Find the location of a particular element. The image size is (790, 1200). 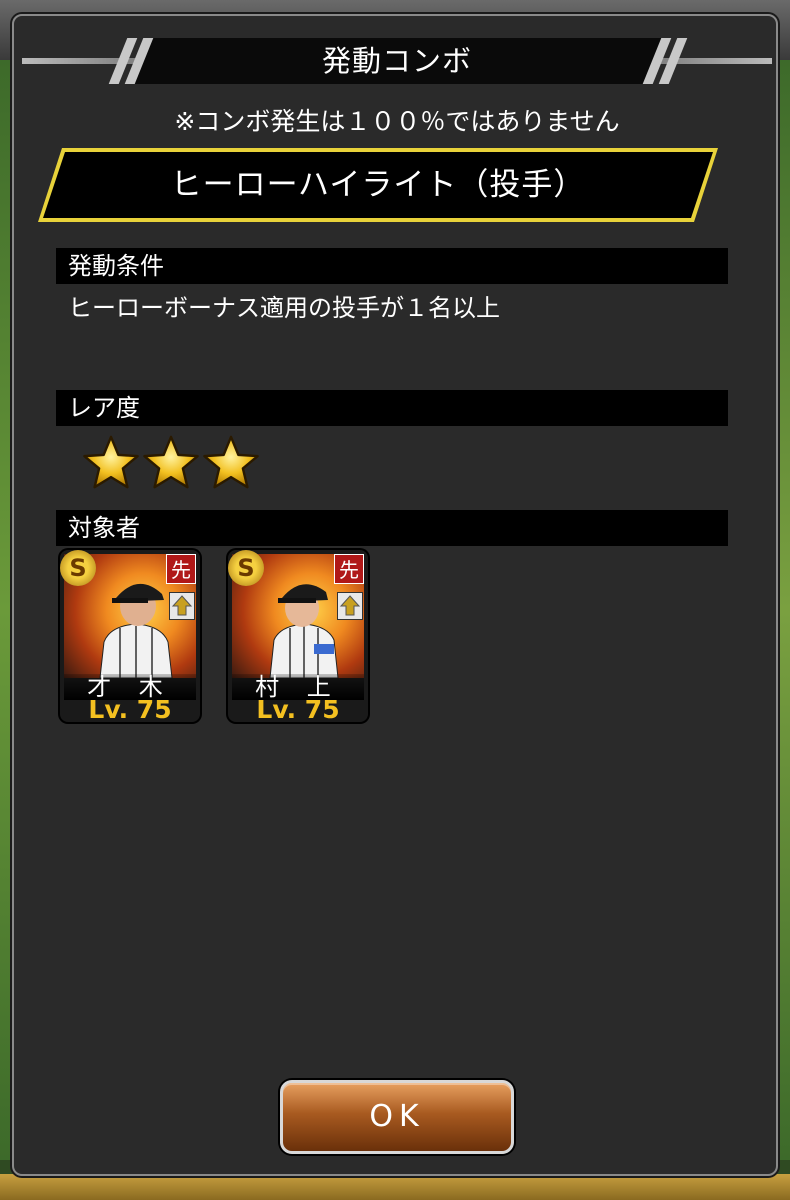

background-right-edge is located at coordinates (783, 610).